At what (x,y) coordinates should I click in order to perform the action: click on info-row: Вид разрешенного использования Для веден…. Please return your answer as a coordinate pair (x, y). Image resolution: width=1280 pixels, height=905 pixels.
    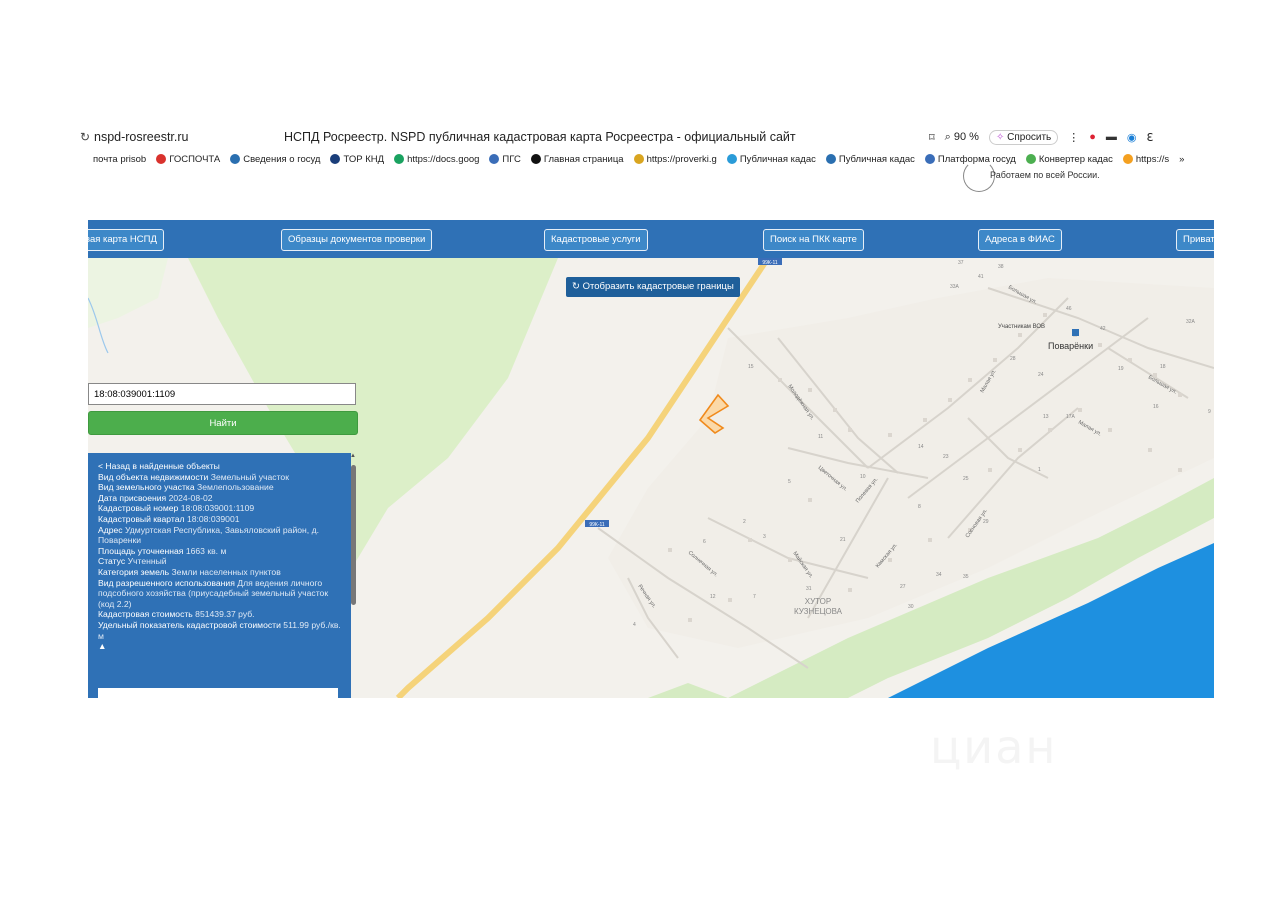
    Looking at the image, I should click on (219, 594).